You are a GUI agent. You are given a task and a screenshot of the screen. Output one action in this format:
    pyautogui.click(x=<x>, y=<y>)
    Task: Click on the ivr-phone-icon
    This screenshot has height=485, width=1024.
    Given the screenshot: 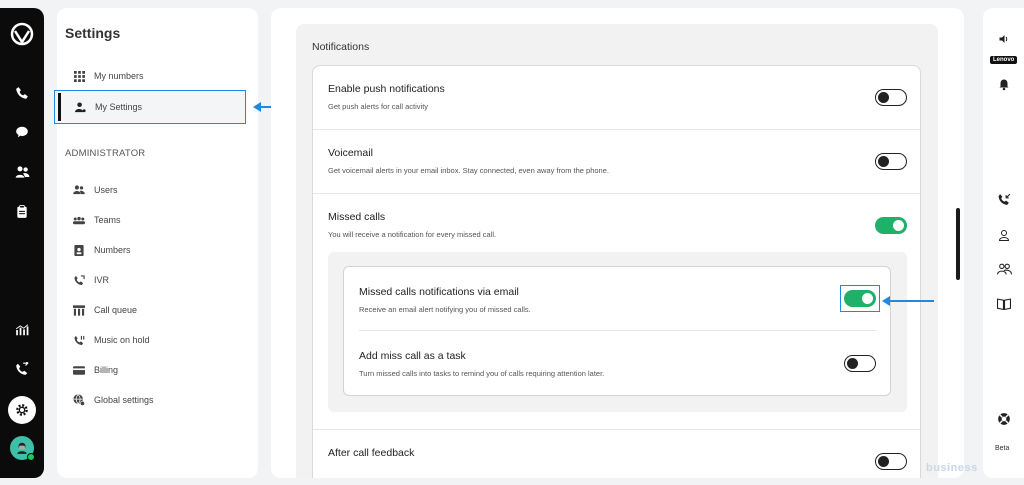 What is the action you would take?
    pyautogui.click(x=79, y=280)
    